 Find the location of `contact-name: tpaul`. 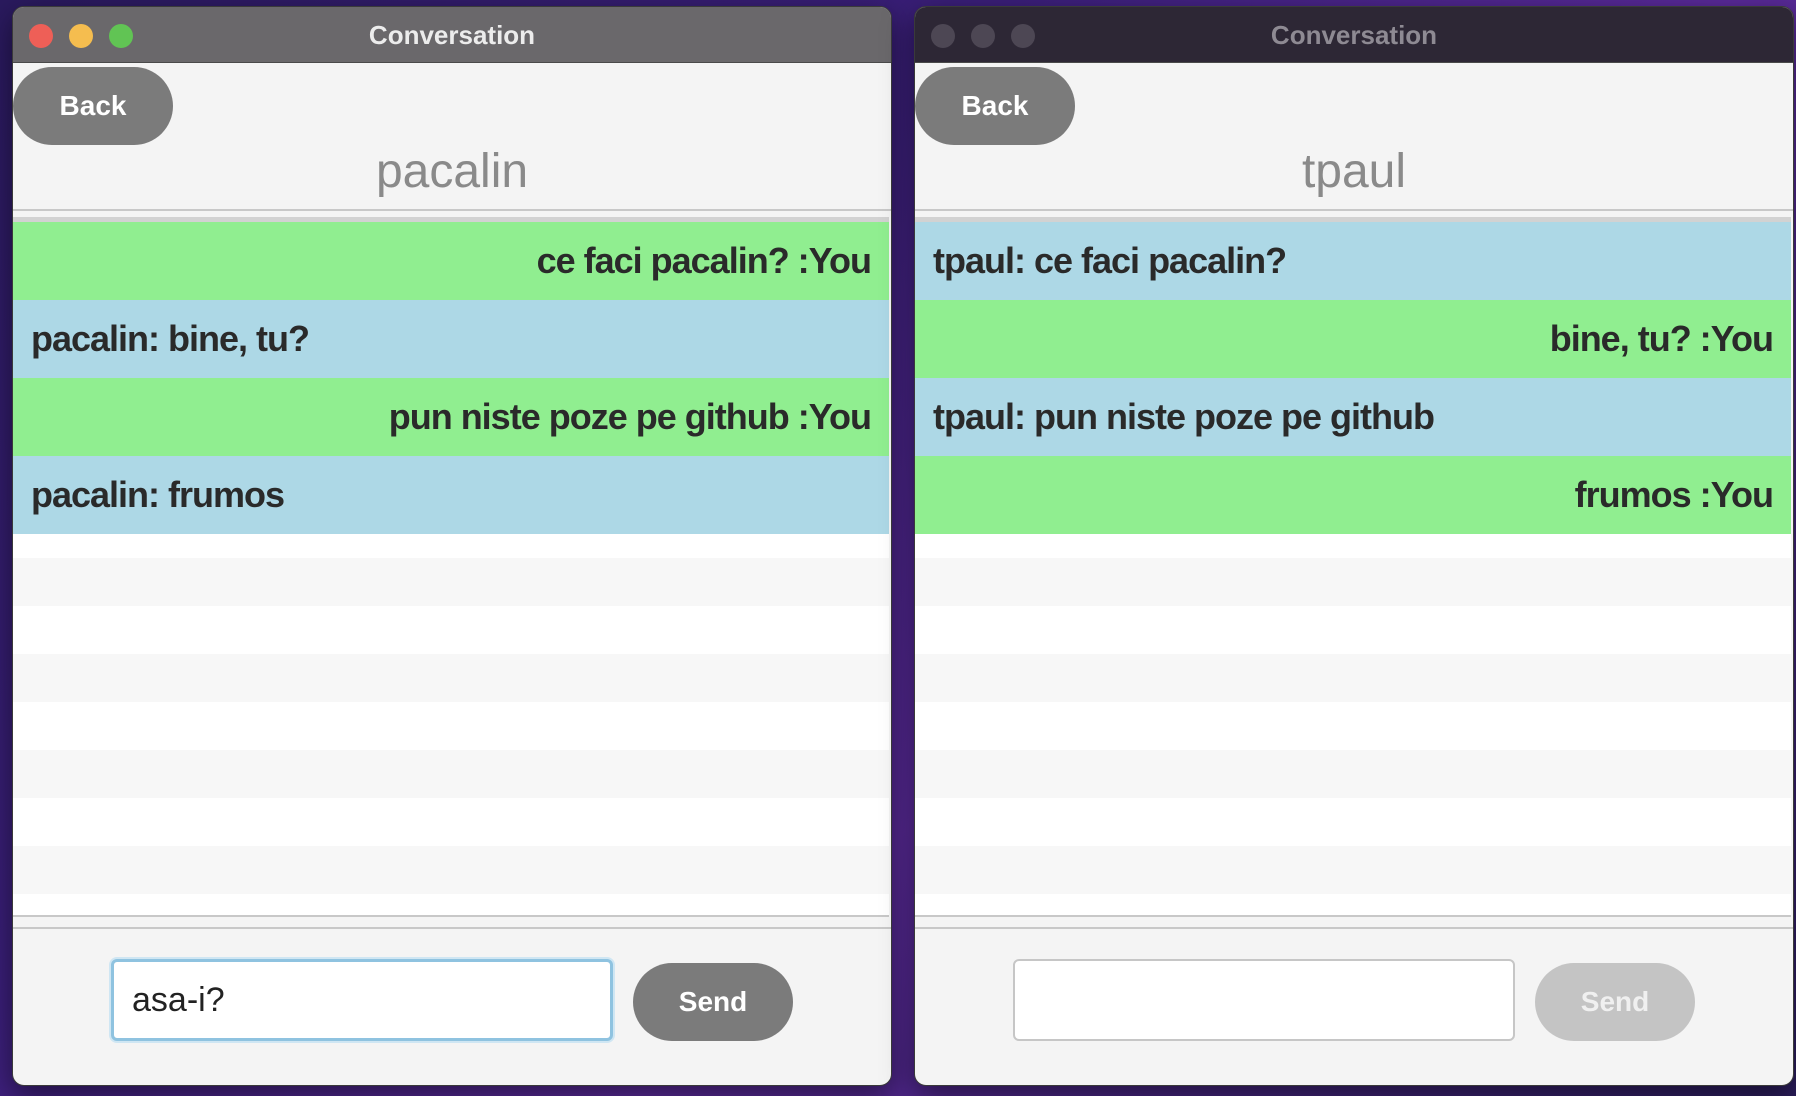

contact-name: tpaul is located at coordinates (1354, 171).